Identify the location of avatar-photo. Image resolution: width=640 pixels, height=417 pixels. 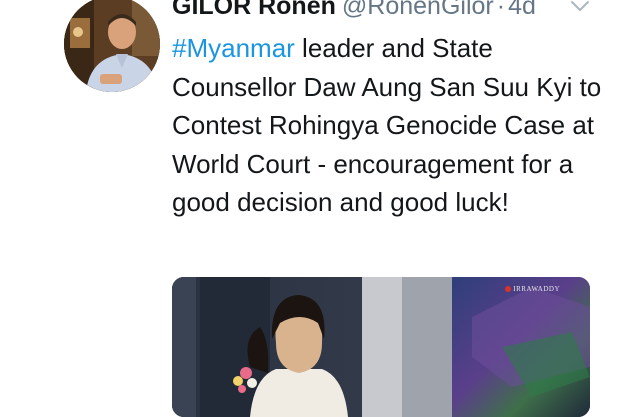
(112, 46).